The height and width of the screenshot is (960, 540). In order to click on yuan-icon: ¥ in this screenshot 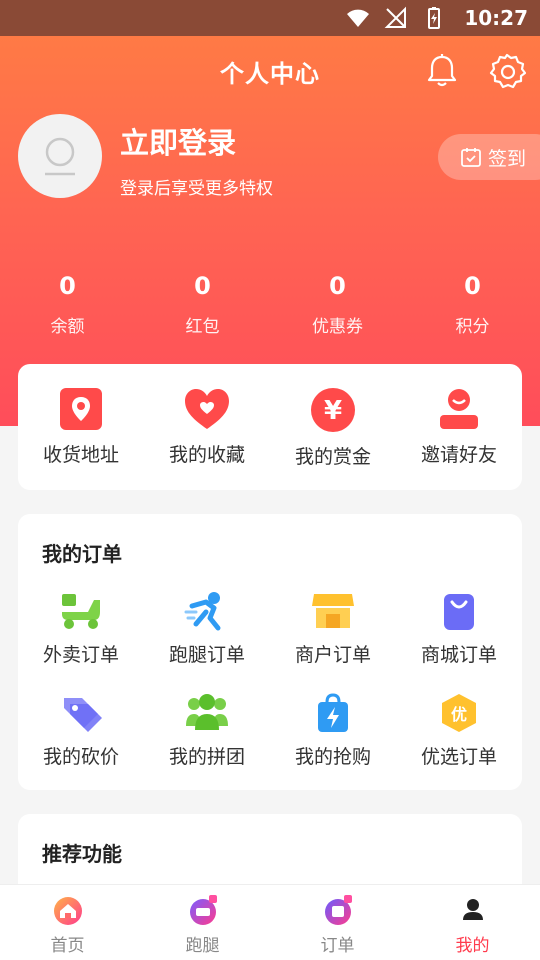, I will do `click(333, 410)`.